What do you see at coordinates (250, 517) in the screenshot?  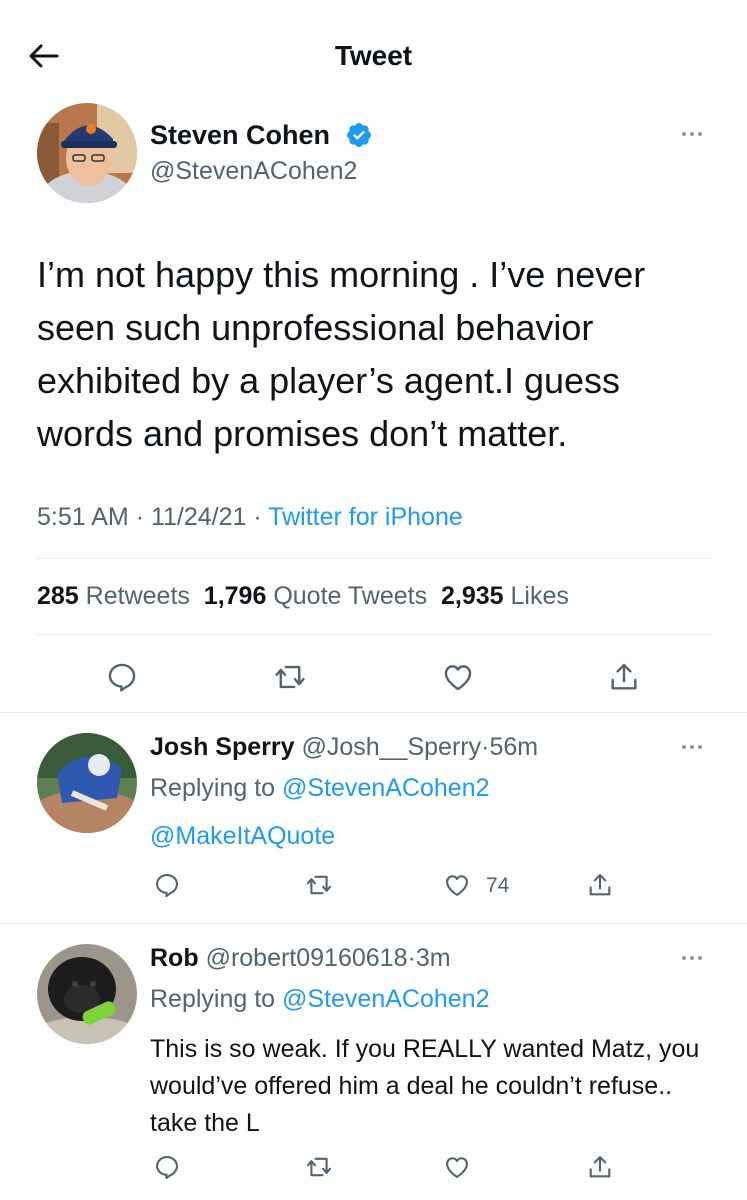 I see `tweet-meta: 5:51 AM · 11/24/21 · Twitter for iPhone` at bounding box center [250, 517].